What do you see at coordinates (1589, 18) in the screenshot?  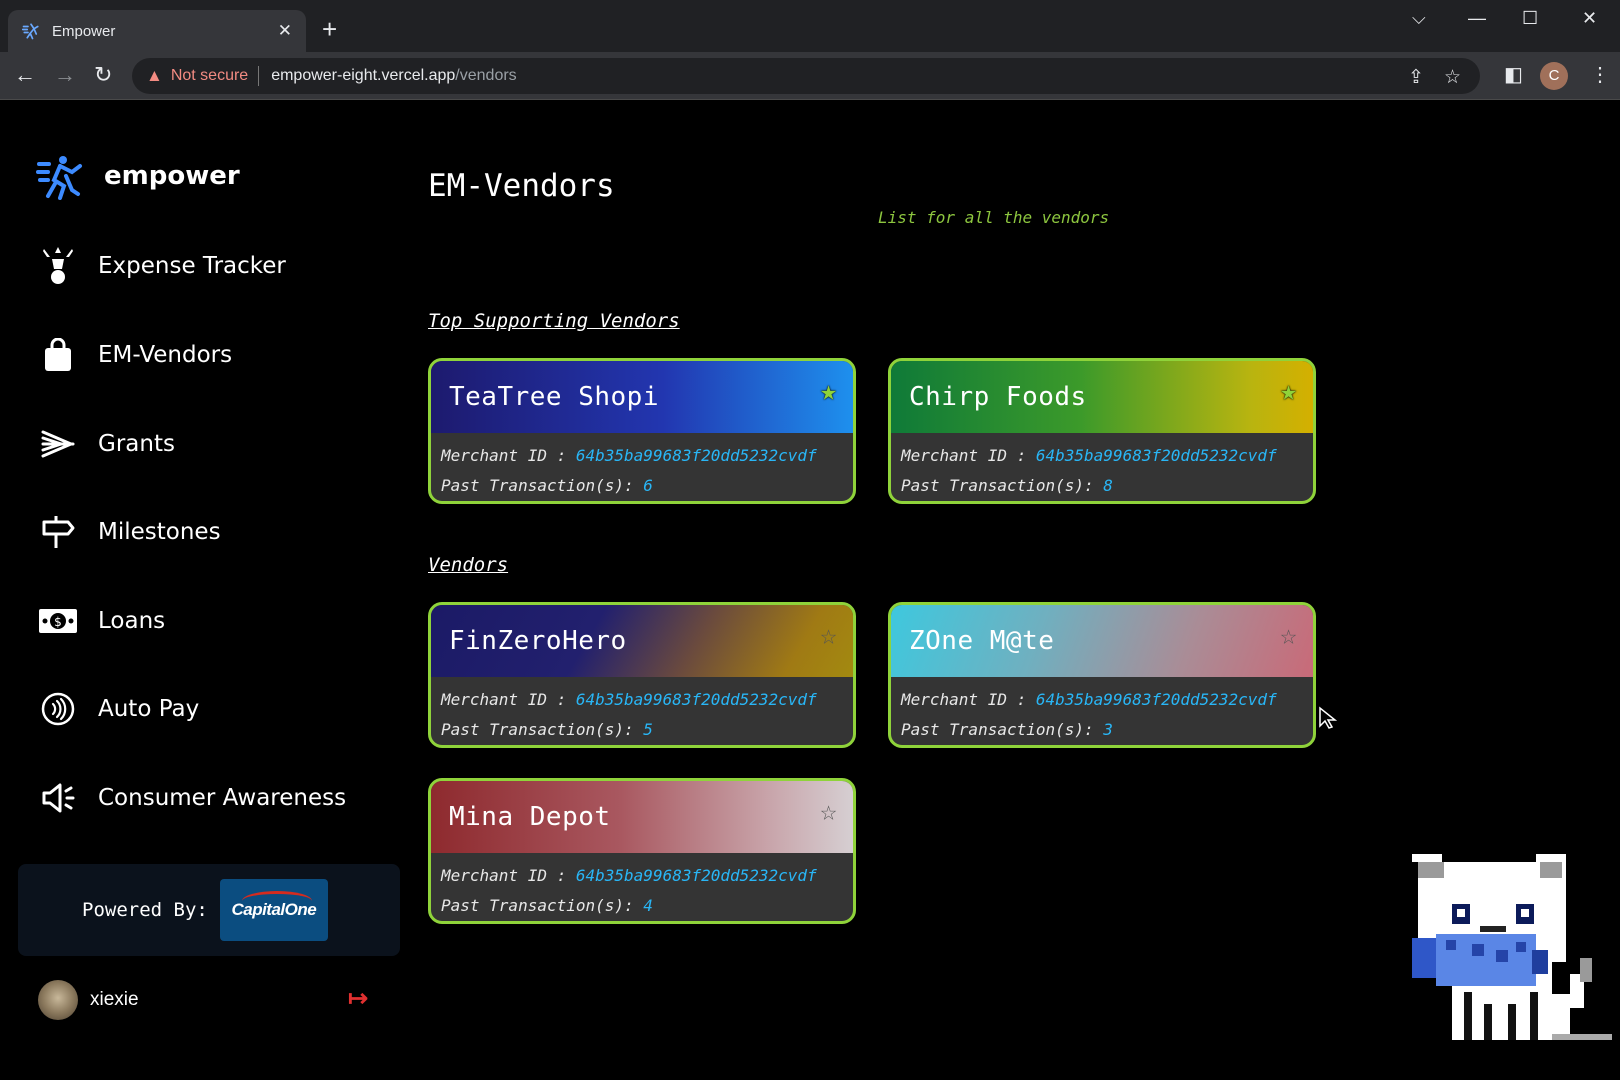 I see `window-close-icon: ✕` at bounding box center [1589, 18].